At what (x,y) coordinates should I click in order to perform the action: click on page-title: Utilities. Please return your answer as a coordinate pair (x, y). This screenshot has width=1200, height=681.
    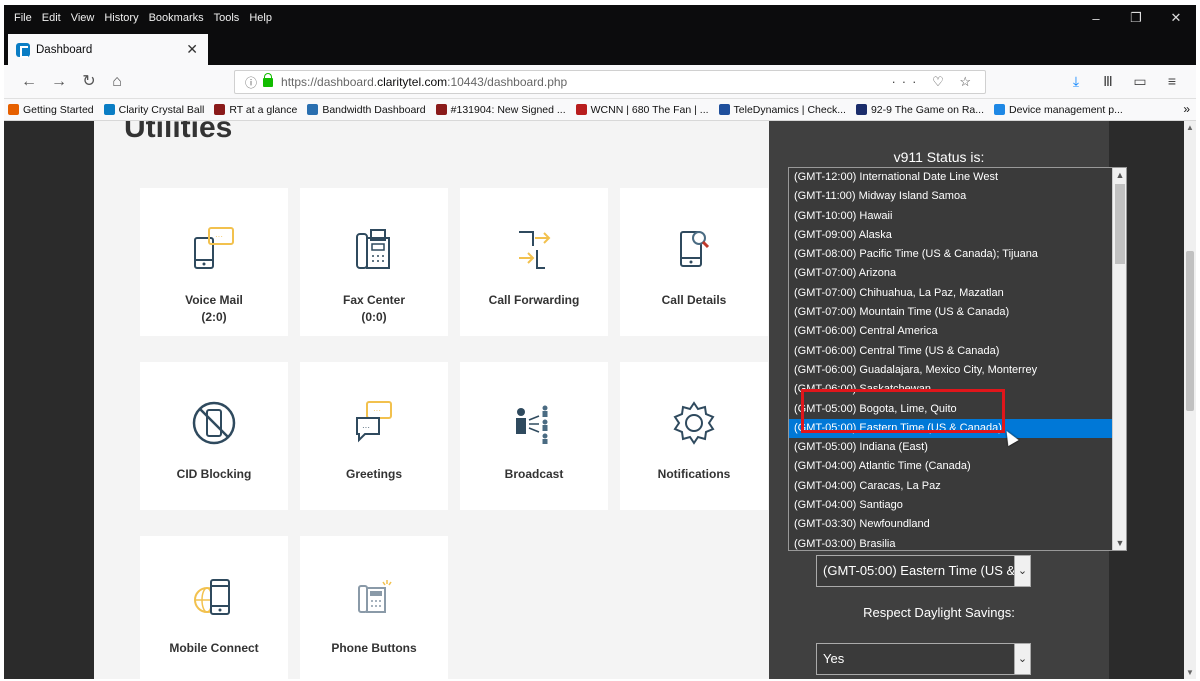
    Looking at the image, I should click on (178, 132).